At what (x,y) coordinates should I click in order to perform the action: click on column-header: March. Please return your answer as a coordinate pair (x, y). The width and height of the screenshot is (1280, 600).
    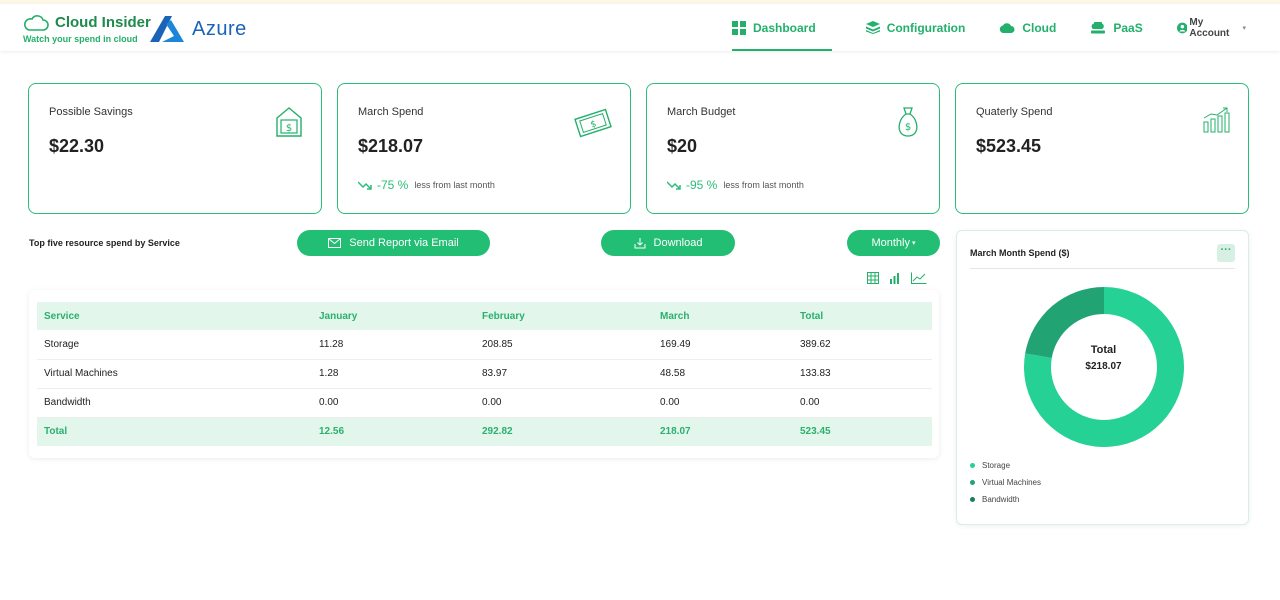
    Looking at the image, I should click on (730, 316).